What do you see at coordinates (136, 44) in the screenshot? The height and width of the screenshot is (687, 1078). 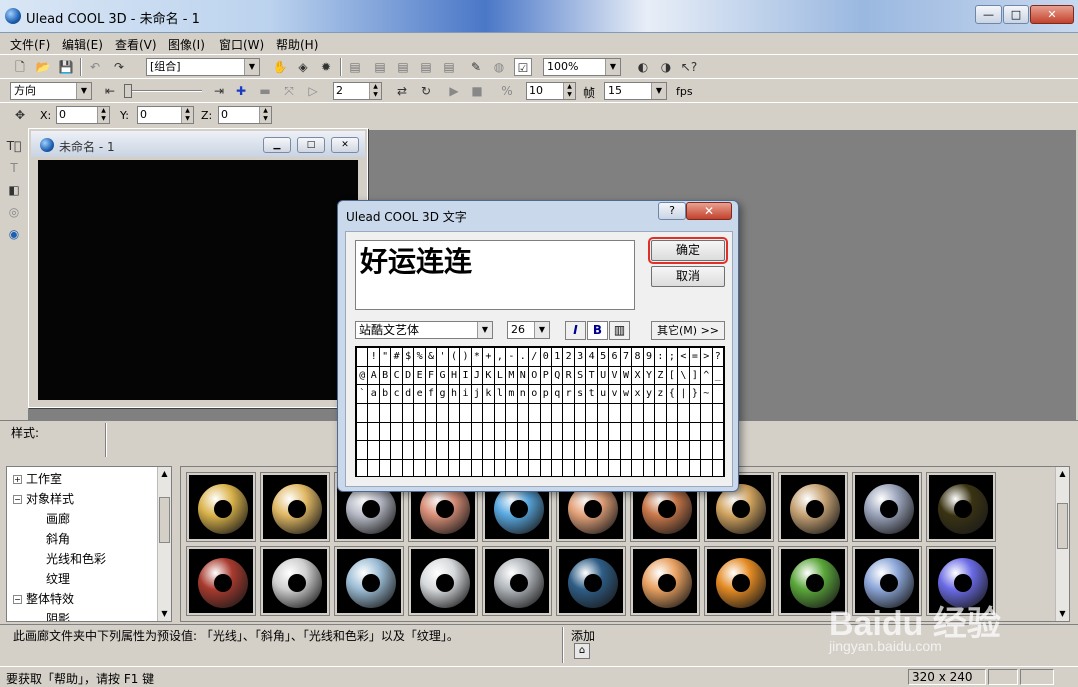 I see `menu-view: 查看(V)` at bounding box center [136, 44].